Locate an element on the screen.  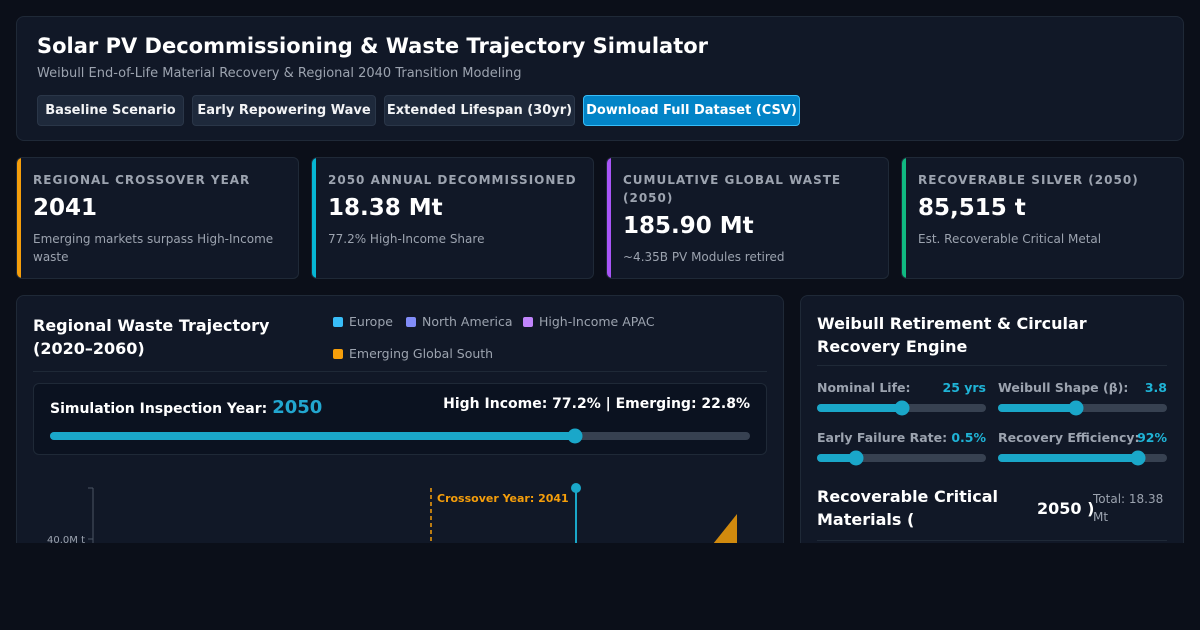
kpi-label: REGIONAL CROSSOVER YEAR is located at coordinates (142, 180).